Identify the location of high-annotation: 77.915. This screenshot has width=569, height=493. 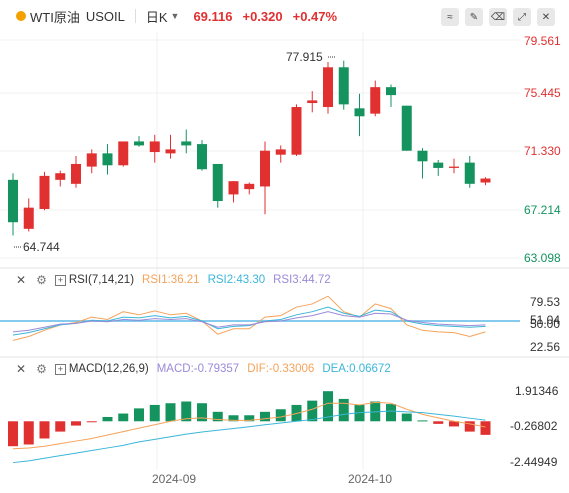
(304, 57).